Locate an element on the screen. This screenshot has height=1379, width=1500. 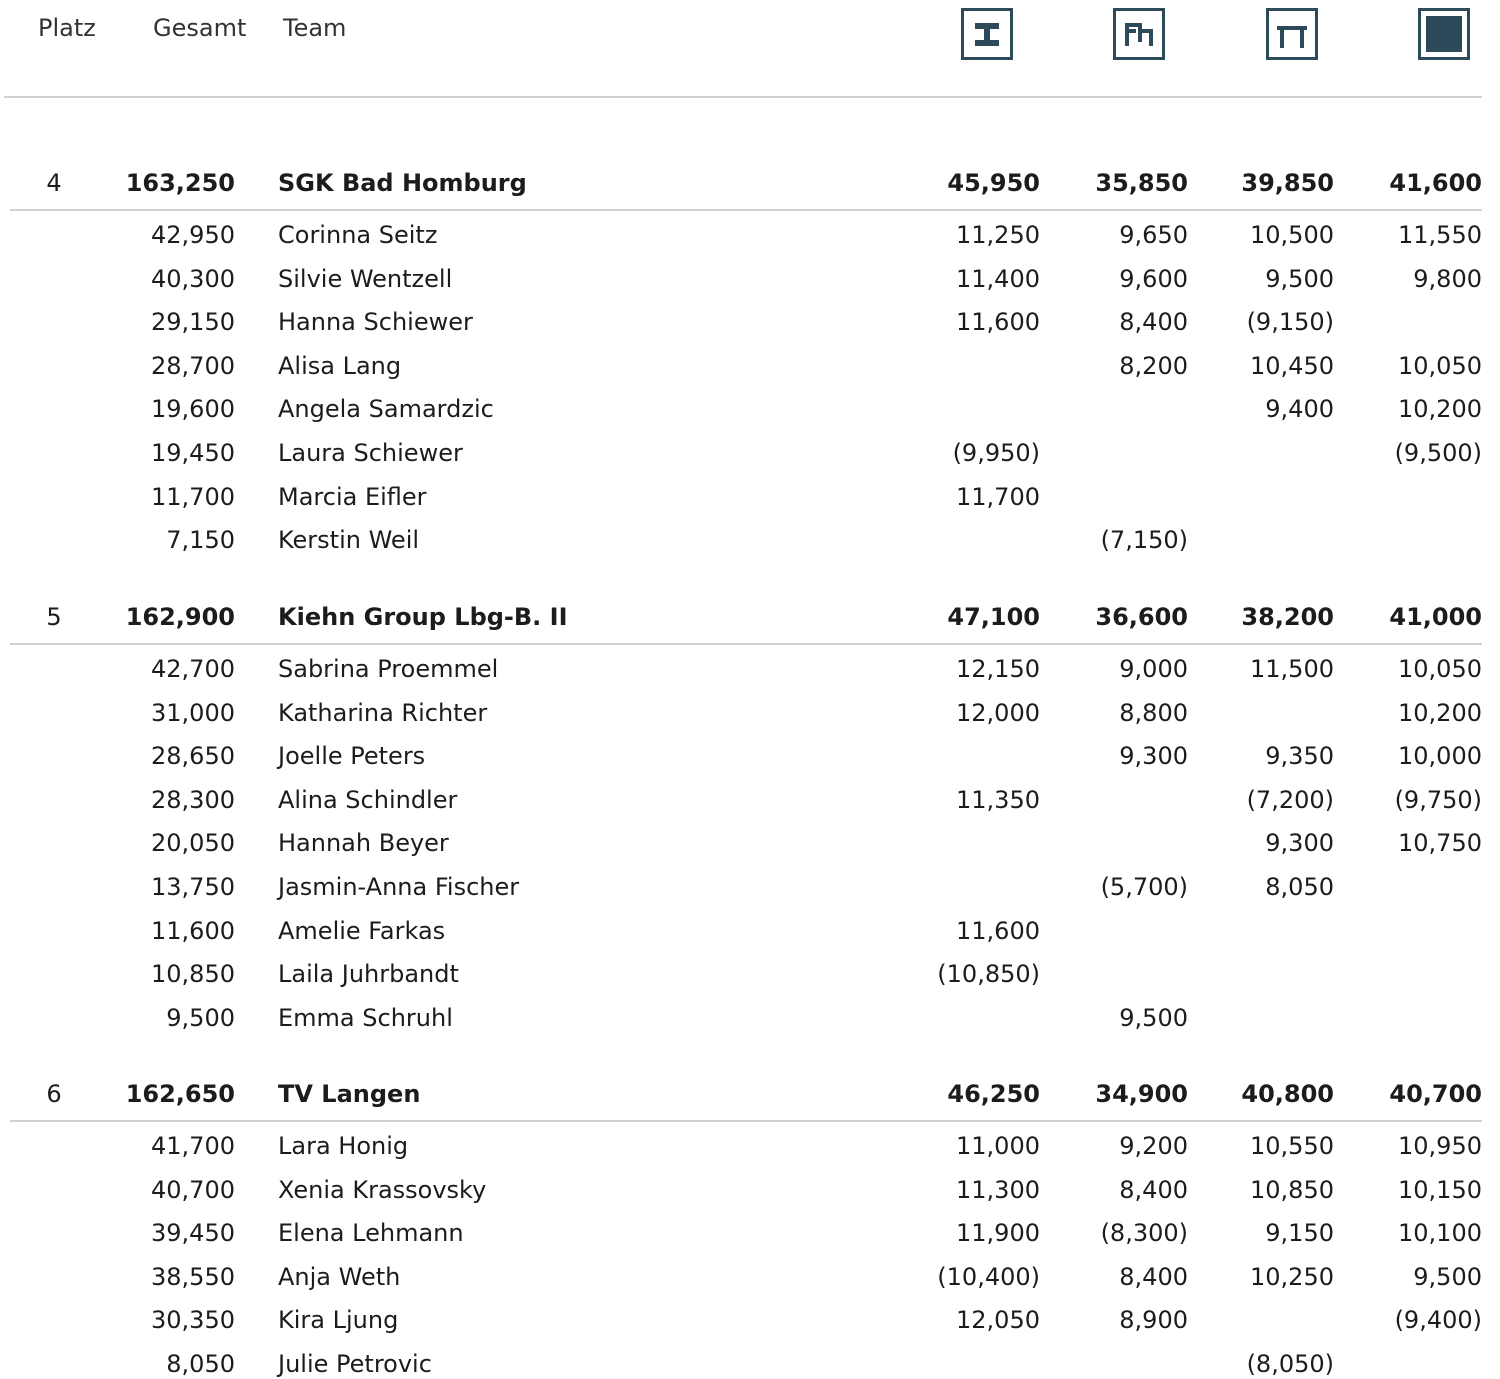
athlete-name: Corinna Seitz is located at coordinates (358, 235).